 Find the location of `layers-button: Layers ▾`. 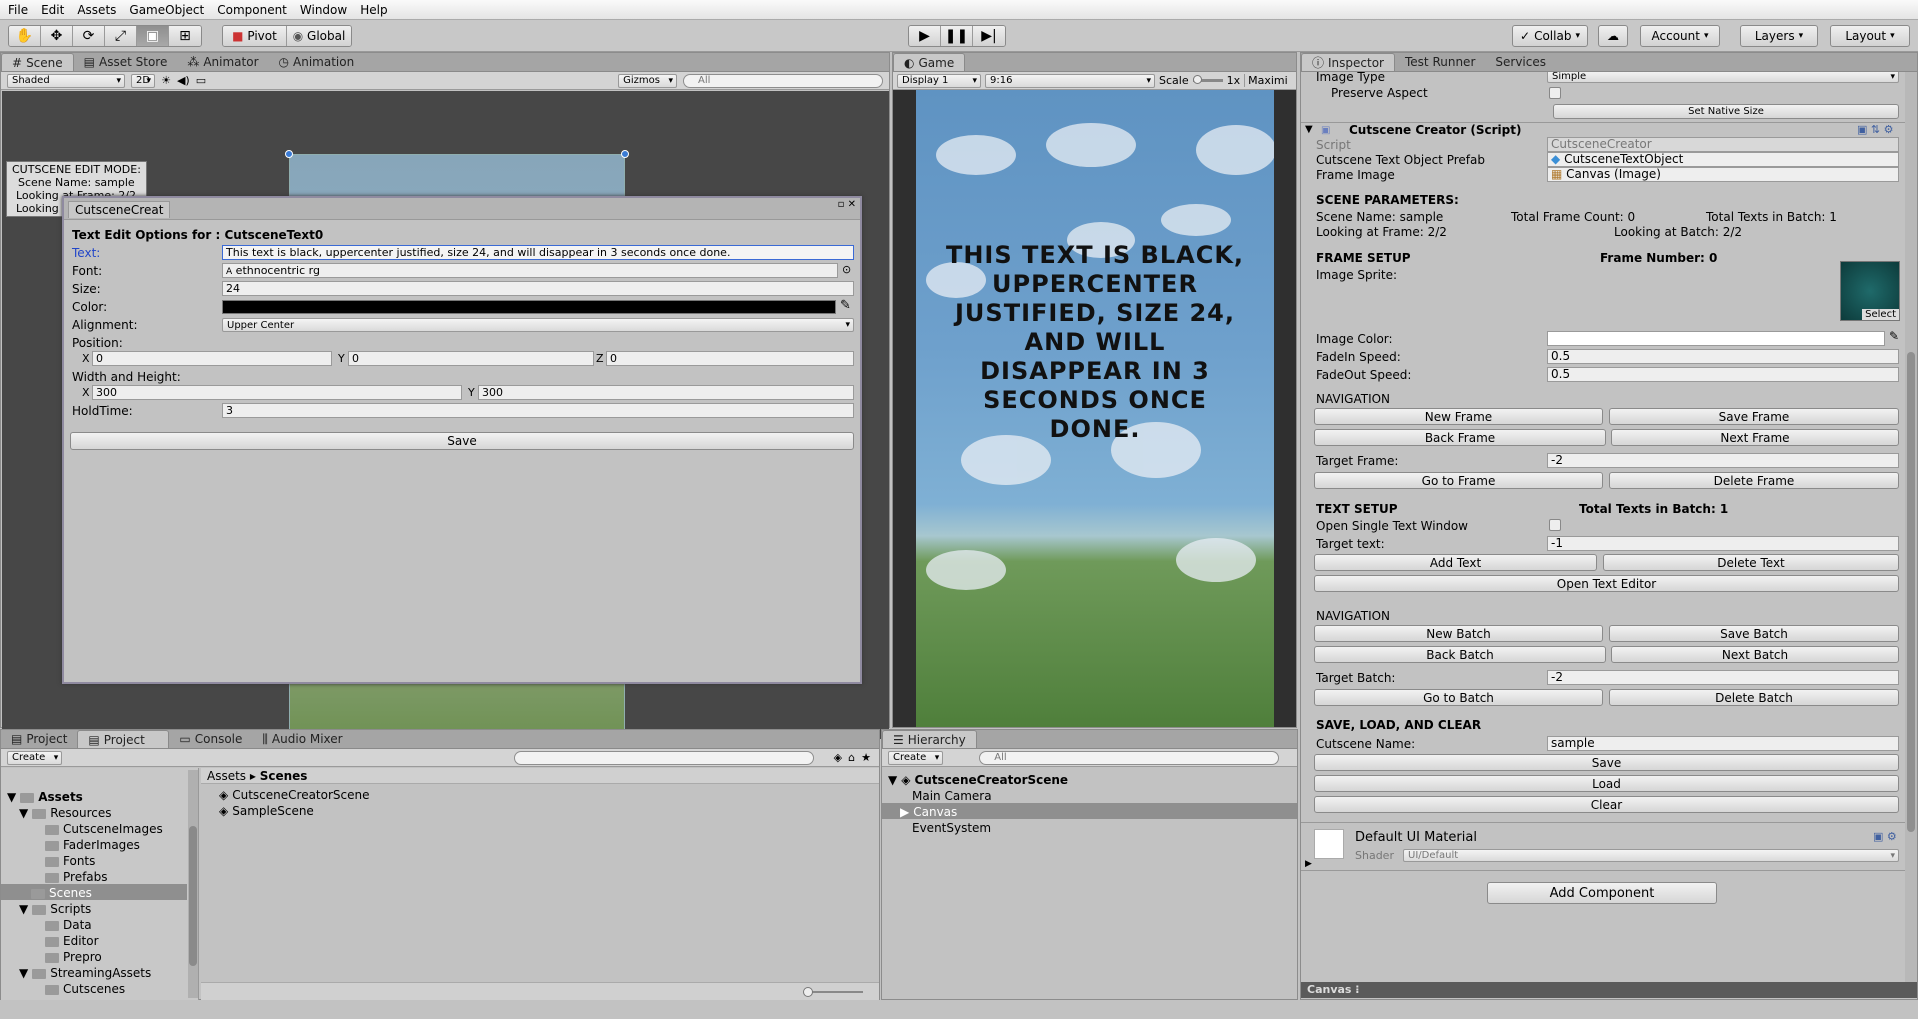

layers-button: Layers ▾ is located at coordinates (1779, 36).